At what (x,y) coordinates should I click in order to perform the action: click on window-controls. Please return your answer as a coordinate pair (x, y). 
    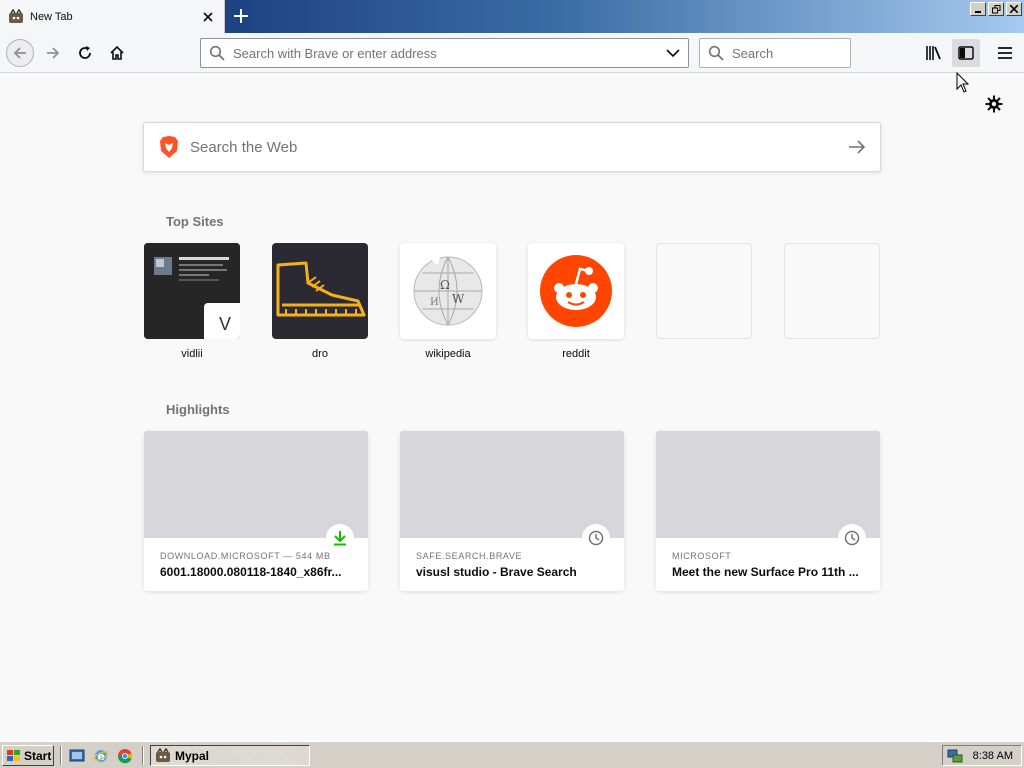
    Looking at the image, I should click on (996, 9).